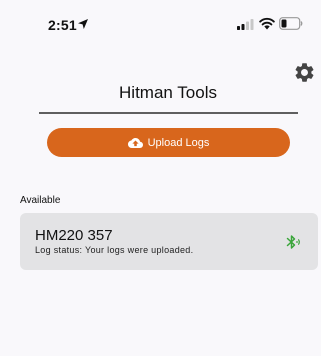 This screenshot has width=321, height=356. I want to click on page-title: Hitman Tools, so click(168, 92).